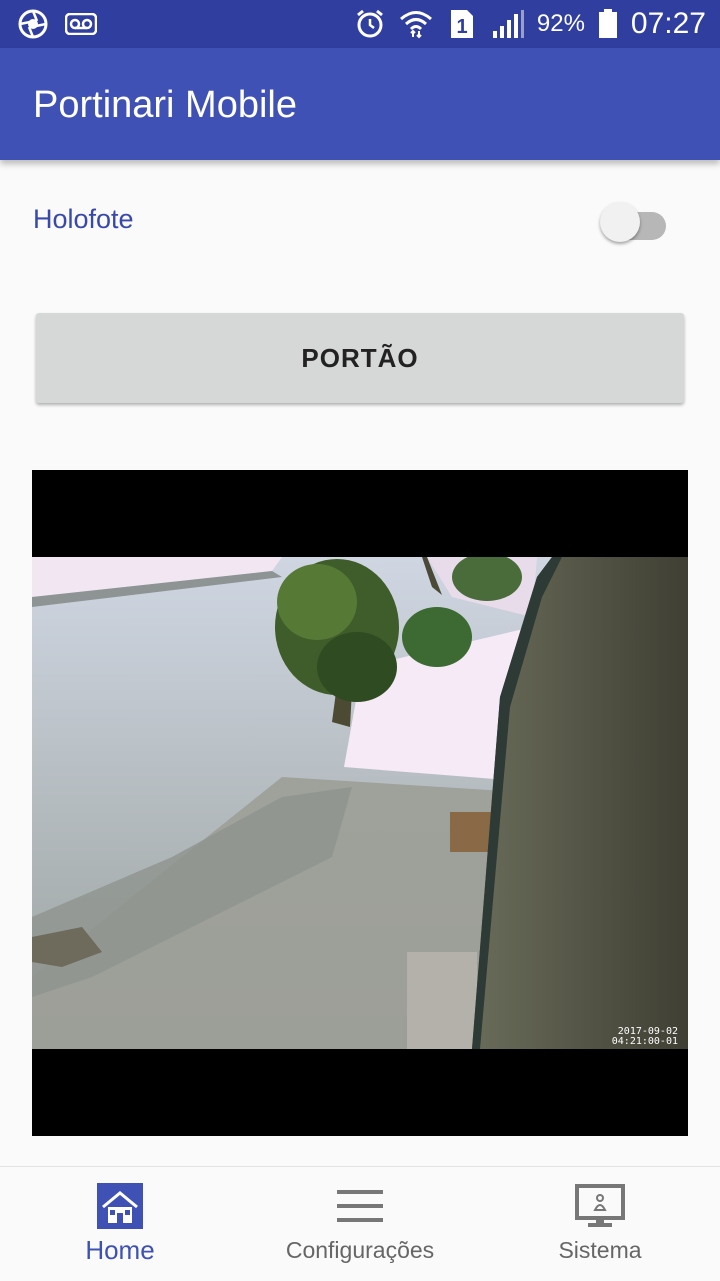 This screenshot has height=1281, width=720. Describe the element at coordinates (83, 219) in the screenshot. I see `floodlight-label: Holofote` at that location.